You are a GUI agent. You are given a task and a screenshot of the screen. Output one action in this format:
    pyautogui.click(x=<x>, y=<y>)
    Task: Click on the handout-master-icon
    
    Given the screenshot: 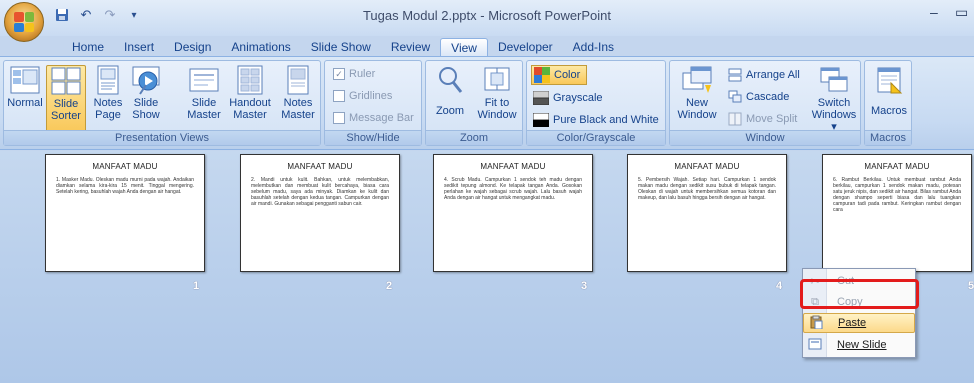 What is the action you would take?
    pyautogui.click(x=250, y=80)
    